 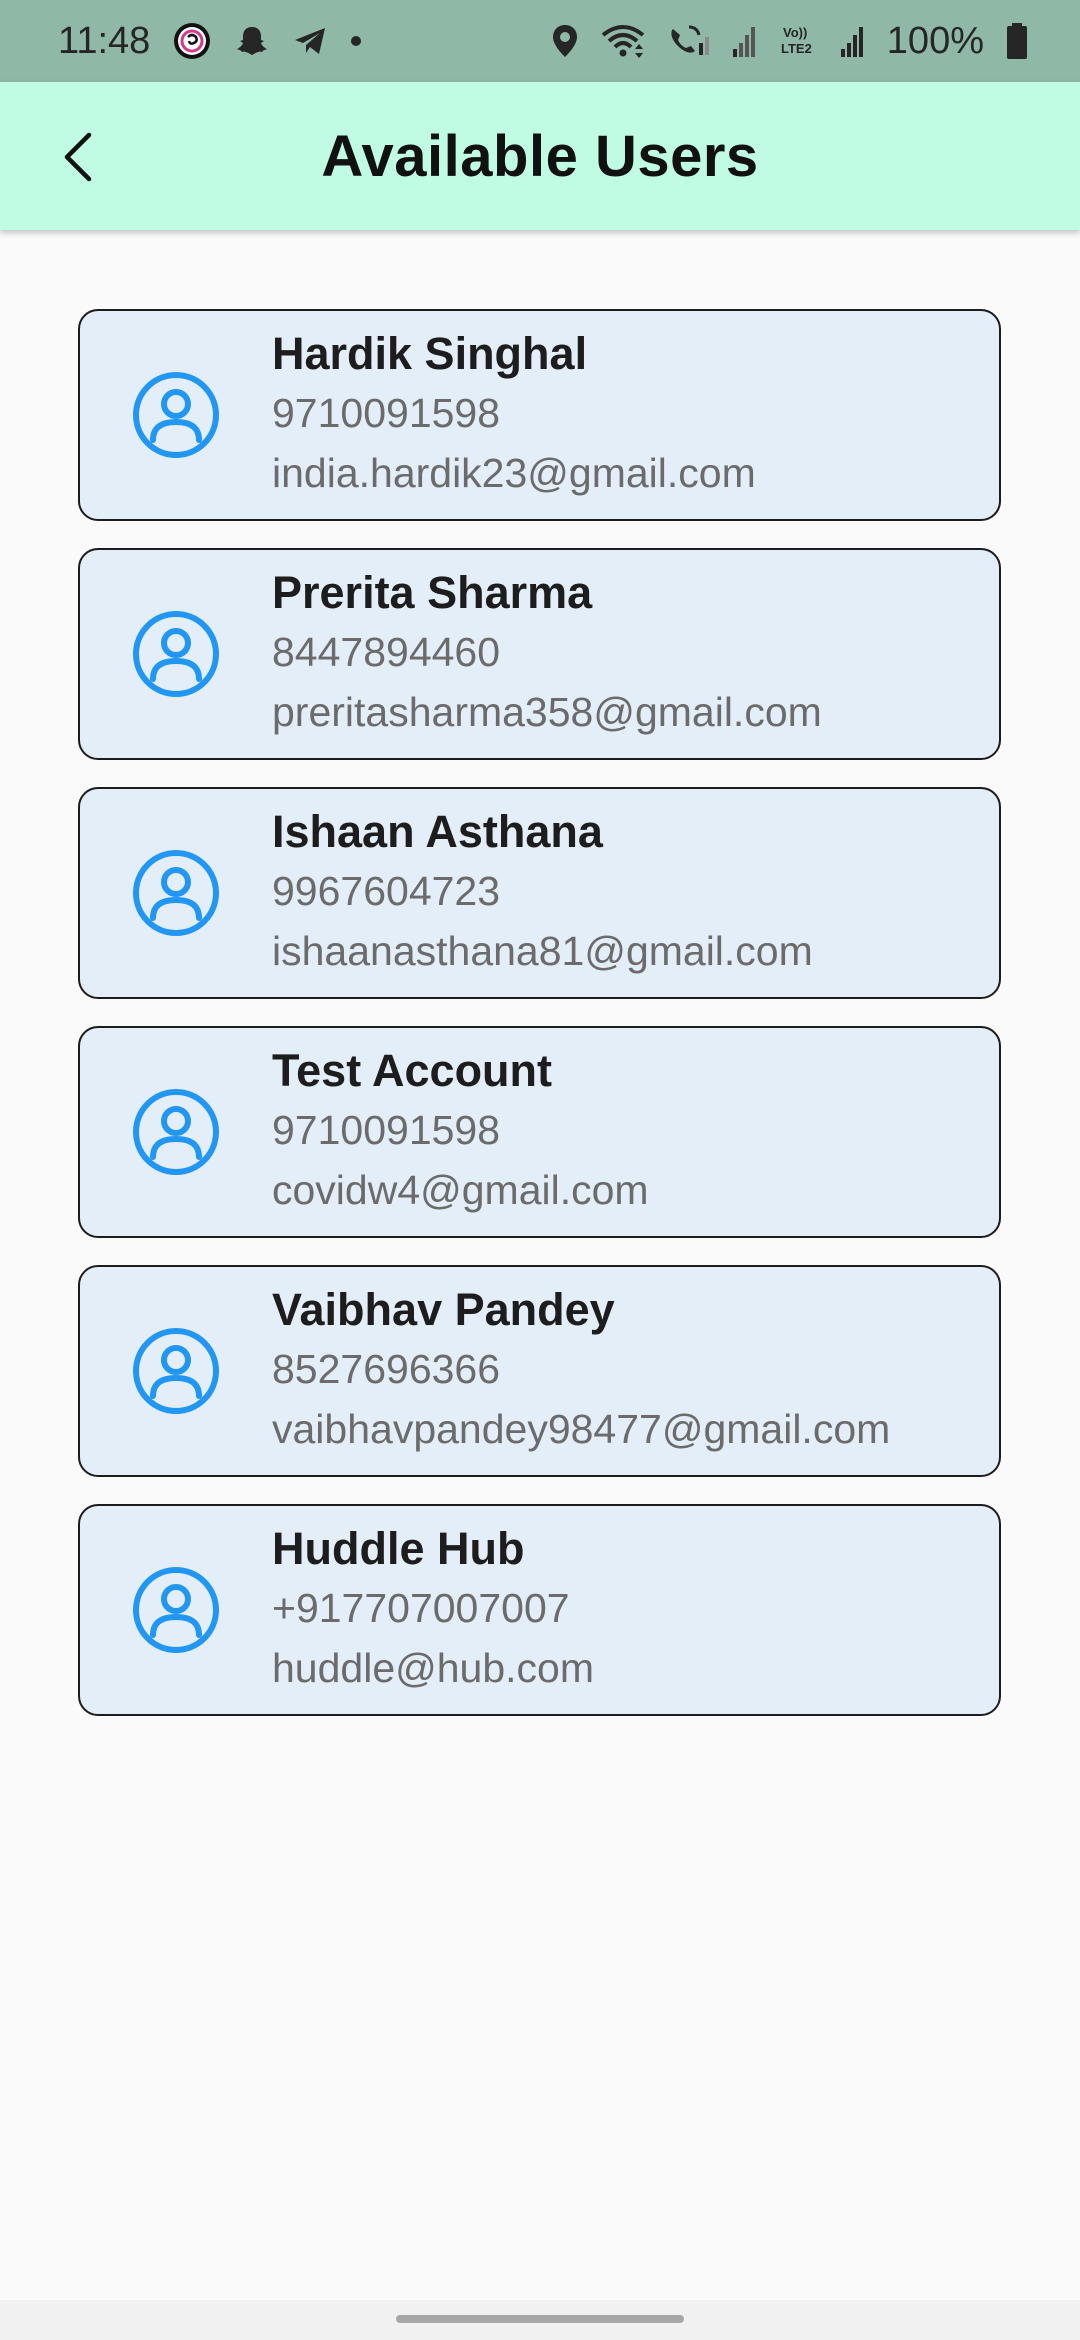 I want to click on status-bar-left: 11:48, so click(x=210, y=41).